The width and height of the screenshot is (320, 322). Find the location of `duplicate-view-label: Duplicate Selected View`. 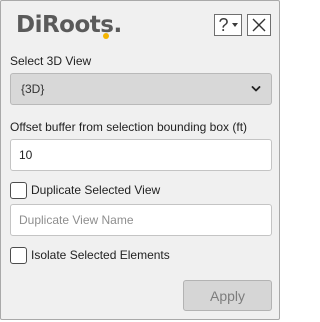

duplicate-view-label: Duplicate Selected View is located at coordinates (96, 190).